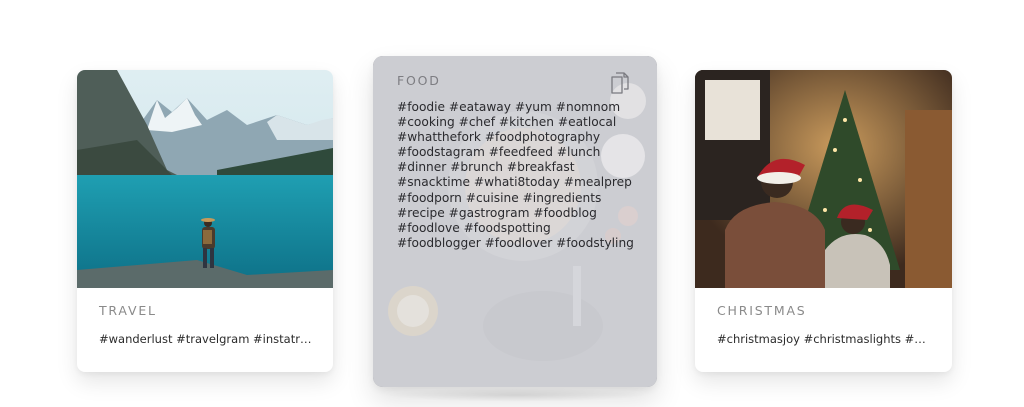  I want to click on hashtags-line: #foodstagram #feedfeed #lunch, so click(499, 152).